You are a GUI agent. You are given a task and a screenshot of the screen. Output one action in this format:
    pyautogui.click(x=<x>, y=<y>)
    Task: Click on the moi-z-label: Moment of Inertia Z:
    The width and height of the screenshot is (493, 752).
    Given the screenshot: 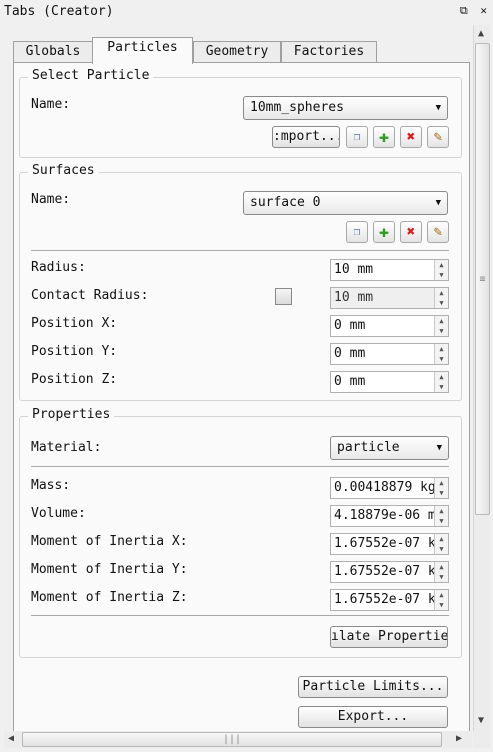 What is the action you would take?
    pyautogui.click(x=109, y=597)
    